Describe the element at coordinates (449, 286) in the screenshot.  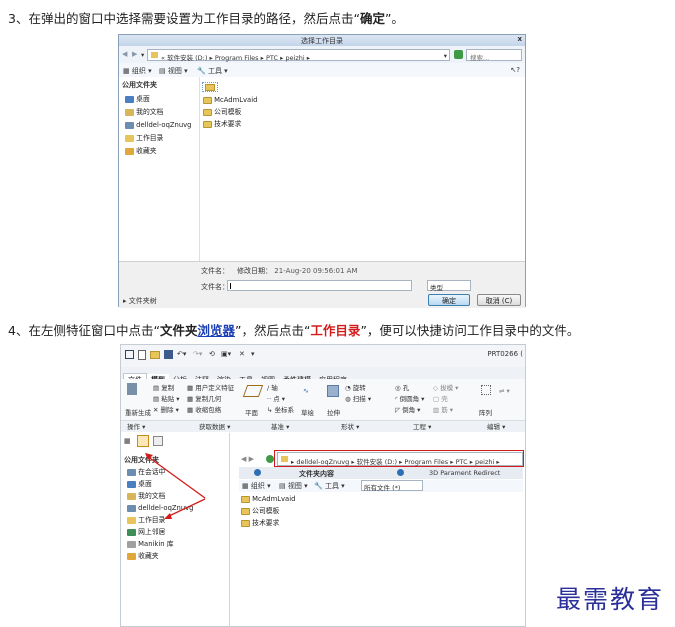
I see `type-select: 类型` at that location.